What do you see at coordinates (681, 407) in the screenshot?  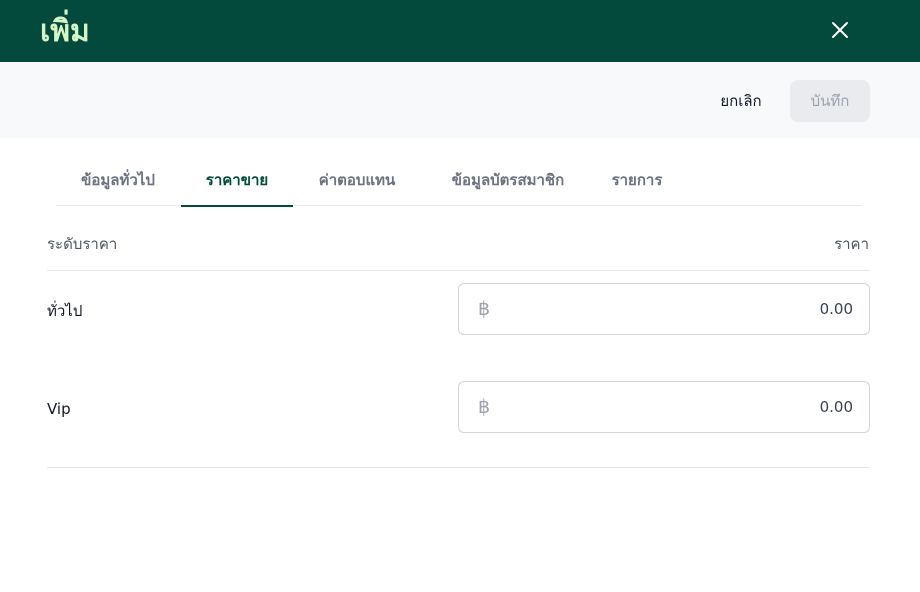 I see `price-input-vip` at bounding box center [681, 407].